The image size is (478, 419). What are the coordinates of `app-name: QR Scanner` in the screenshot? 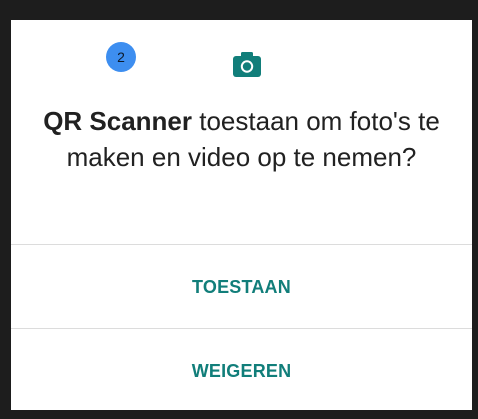 It's located at (118, 121).